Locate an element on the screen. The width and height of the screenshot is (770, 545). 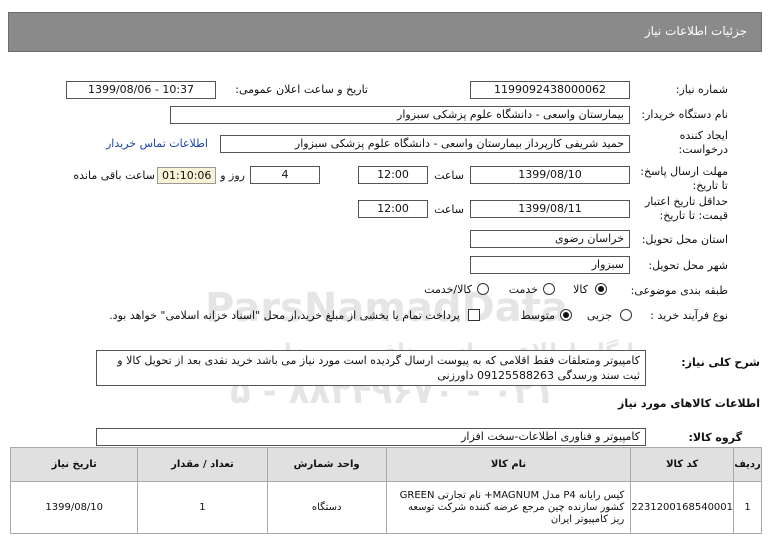
category-option-goods: کالا is located at coordinates (580, 289).